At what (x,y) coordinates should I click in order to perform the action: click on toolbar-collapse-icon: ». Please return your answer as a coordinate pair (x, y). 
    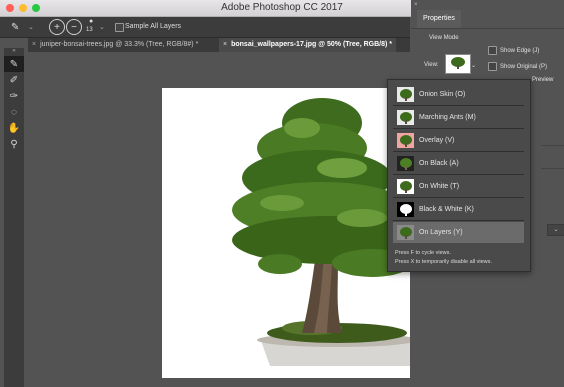
    Looking at the image, I should click on (14, 52).